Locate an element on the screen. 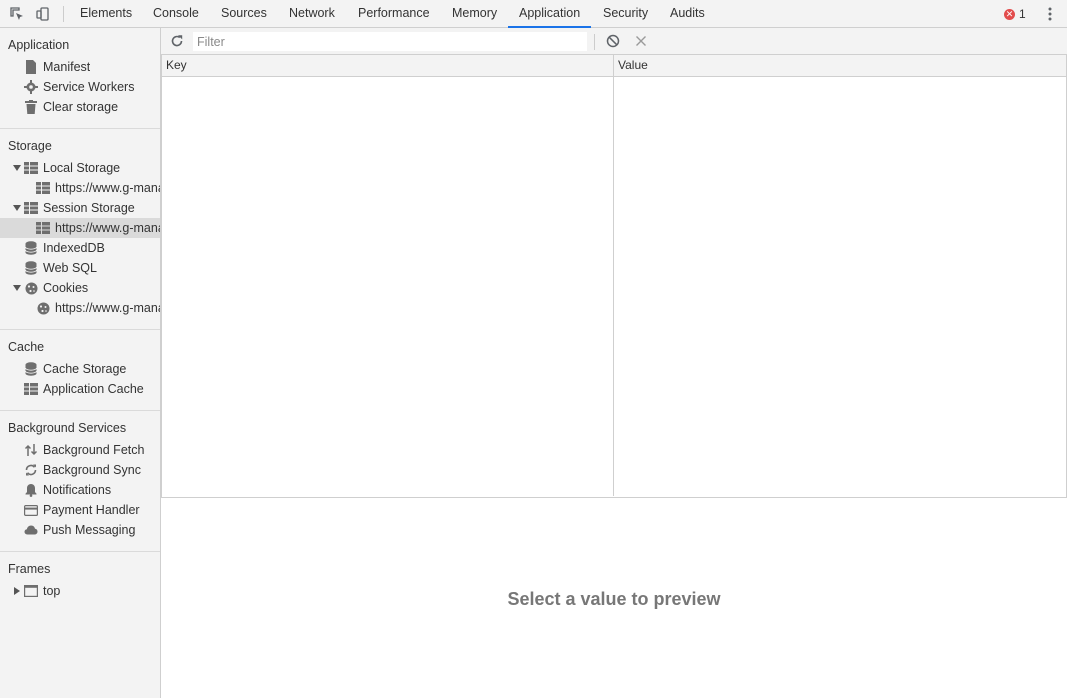  sidebar-item-label: Payment Handler is located at coordinates (91, 510).